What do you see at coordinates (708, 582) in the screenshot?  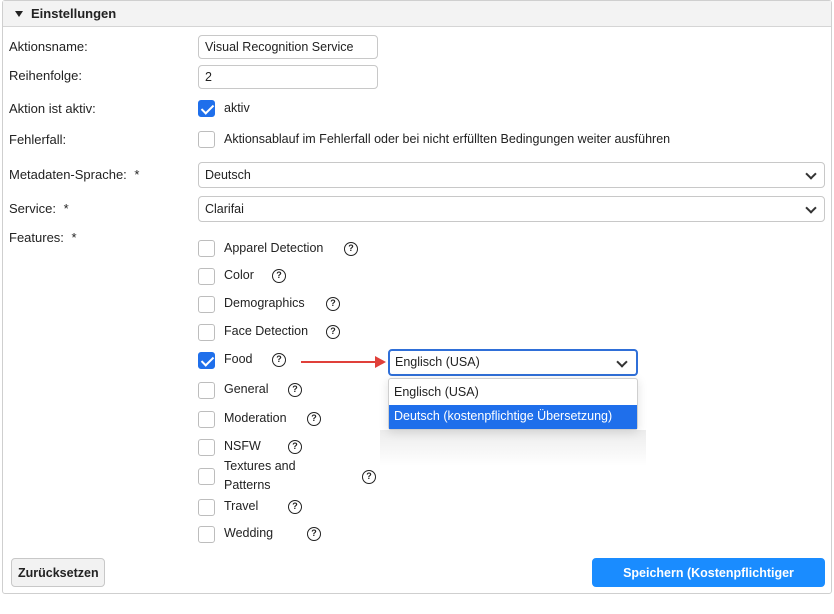 I see `save-button: Speichern (Kostenpflichtiger Service)` at bounding box center [708, 582].